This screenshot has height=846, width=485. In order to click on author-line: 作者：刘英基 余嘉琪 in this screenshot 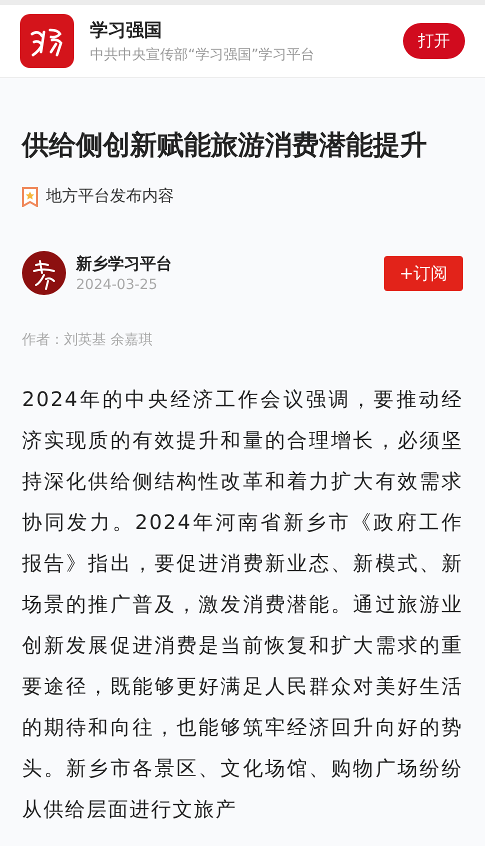, I will do `click(88, 340)`.